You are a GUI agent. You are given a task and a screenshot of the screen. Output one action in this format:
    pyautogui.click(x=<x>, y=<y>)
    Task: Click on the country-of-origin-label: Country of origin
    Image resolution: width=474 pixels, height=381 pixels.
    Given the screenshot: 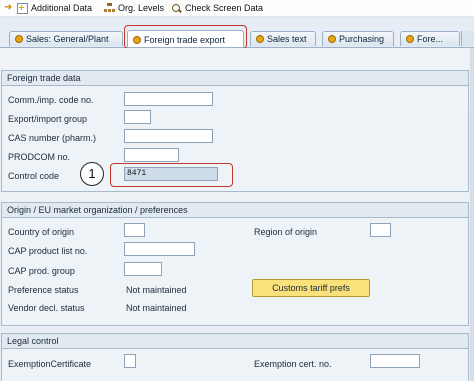 What is the action you would take?
    pyautogui.click(x=41, y=232)
    